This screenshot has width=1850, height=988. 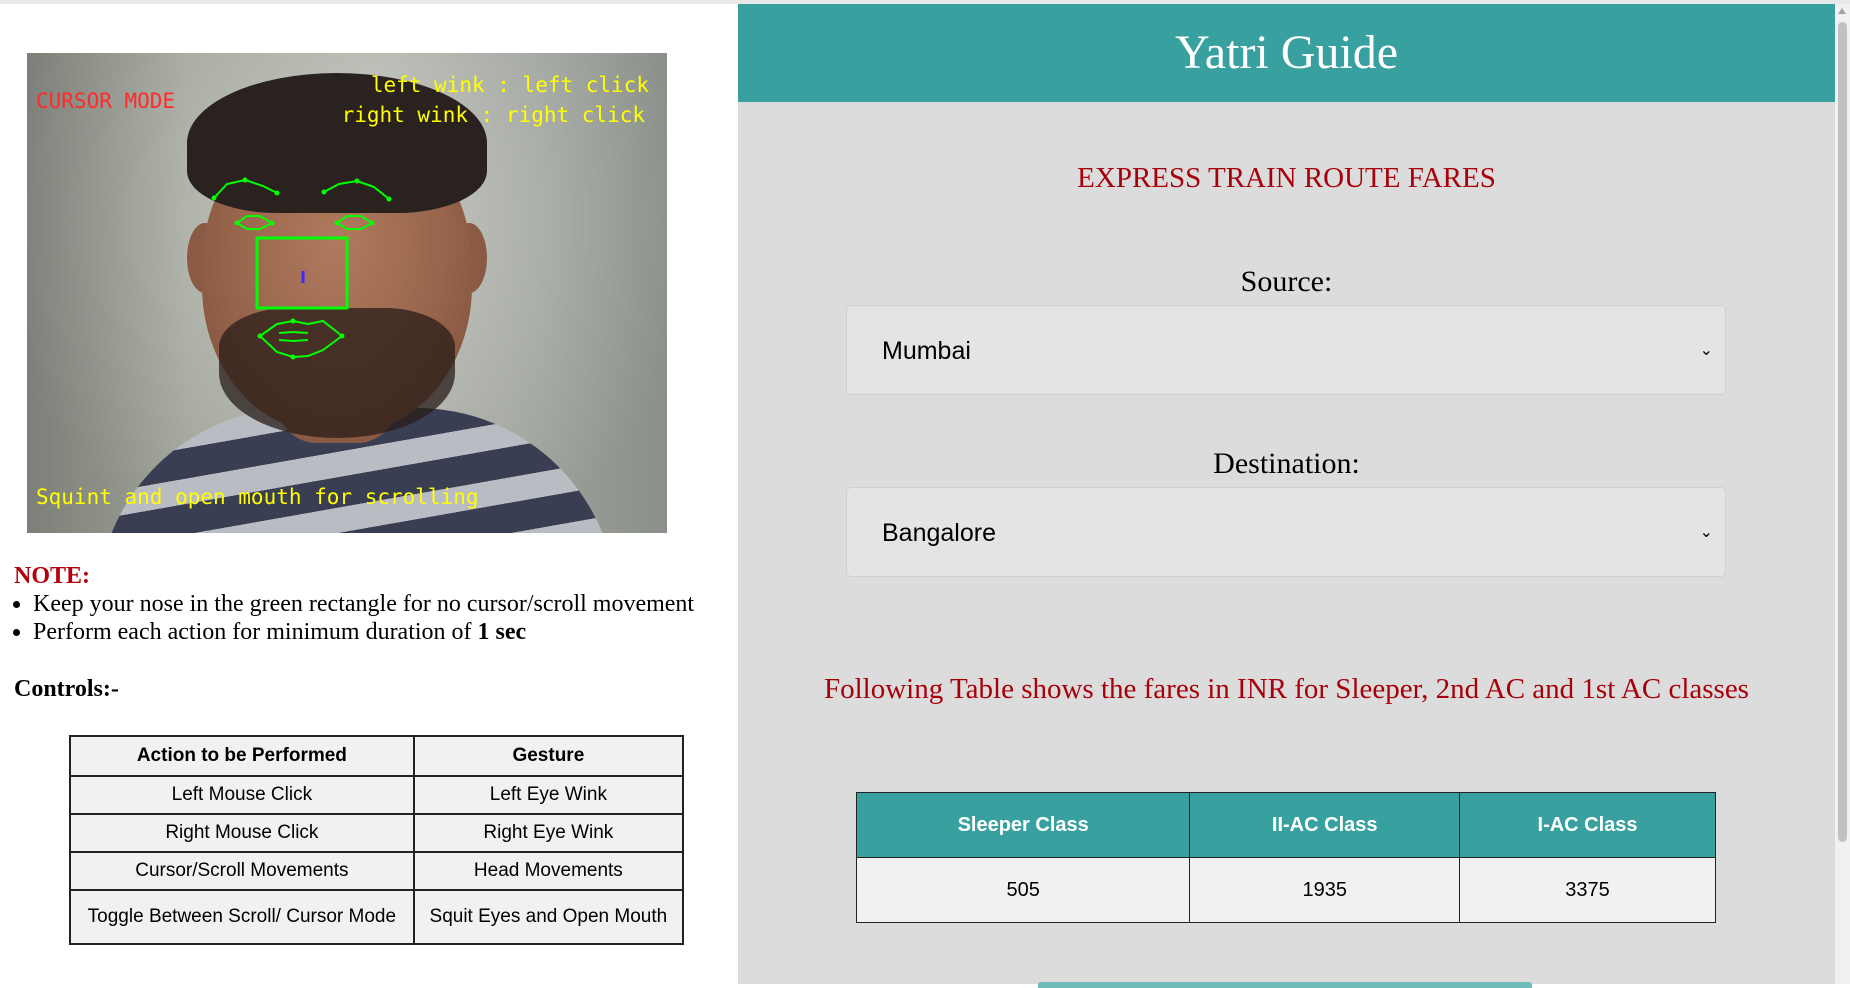 I want to click on left-eyebrow-landmarks, so click(x=245, y=188).